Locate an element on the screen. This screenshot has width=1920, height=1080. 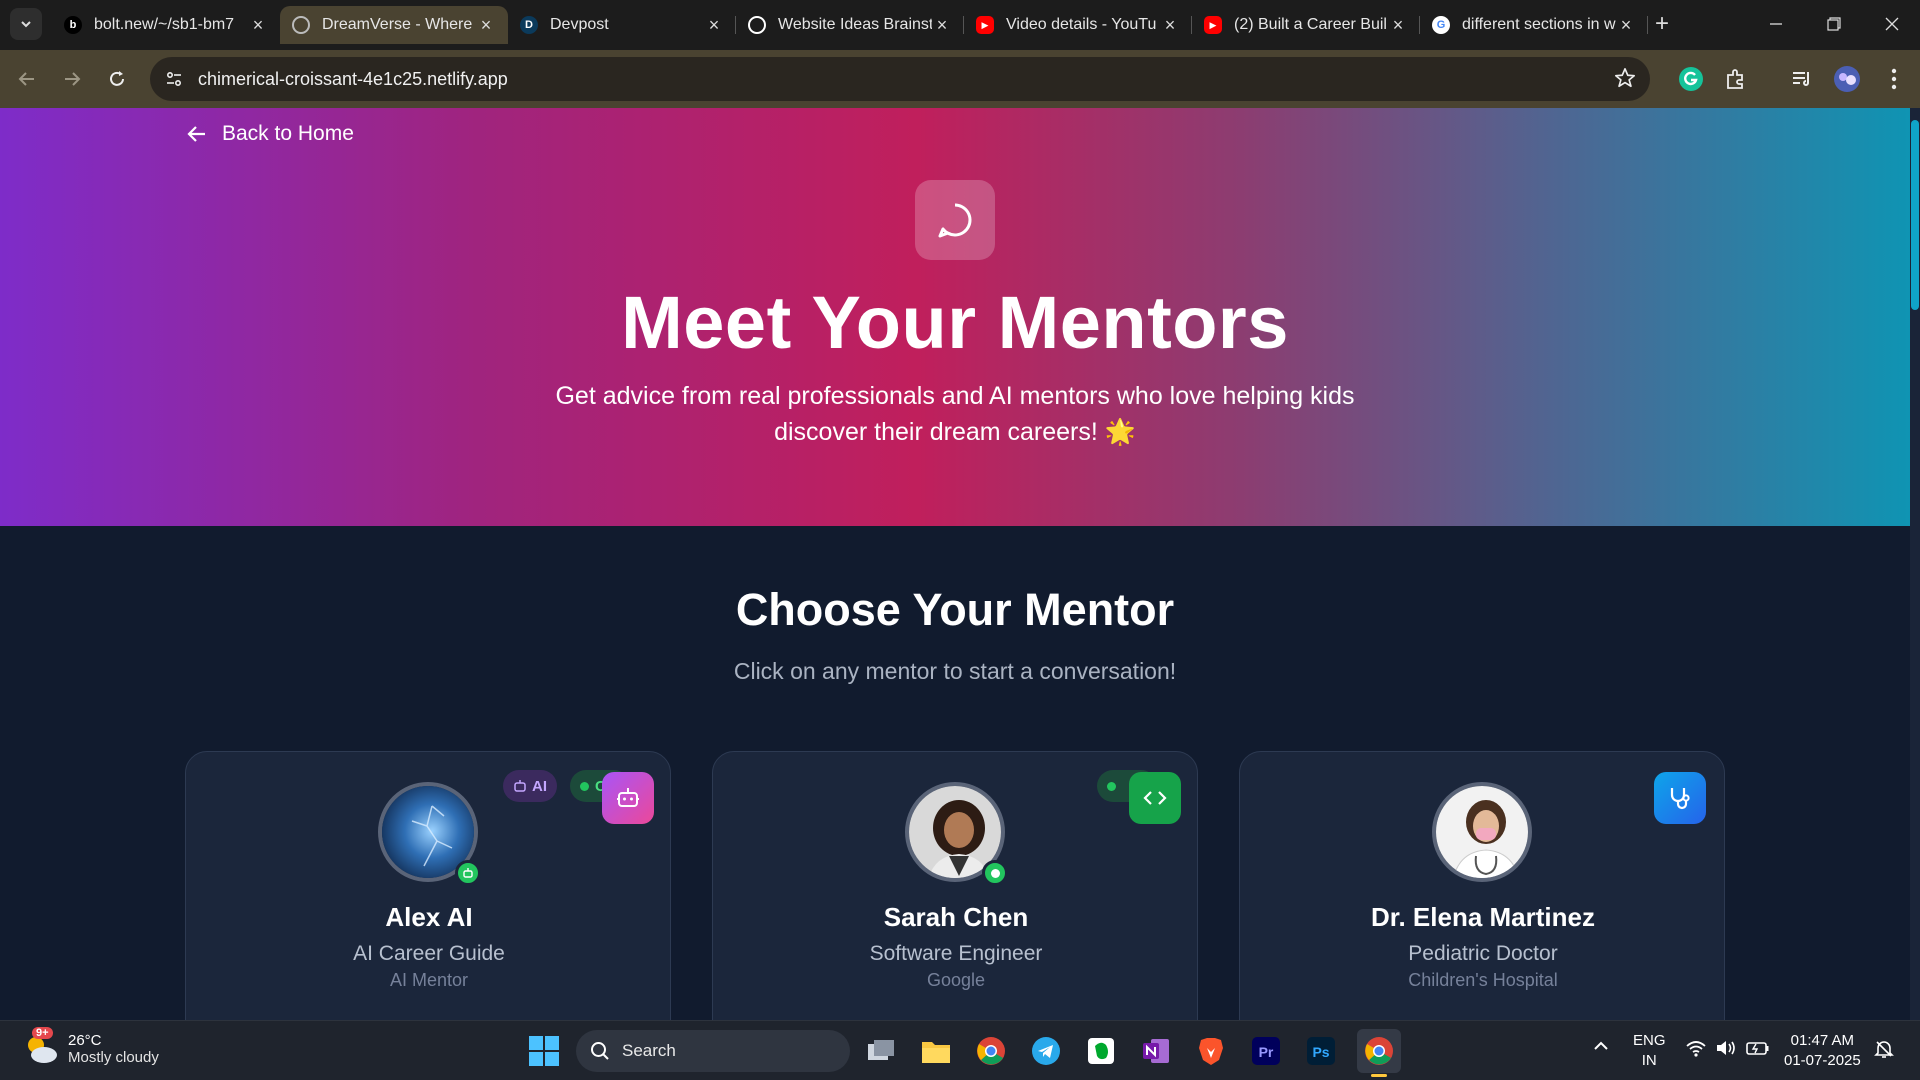
back-link-label: Back to Home is located at coordinates (288, 133).